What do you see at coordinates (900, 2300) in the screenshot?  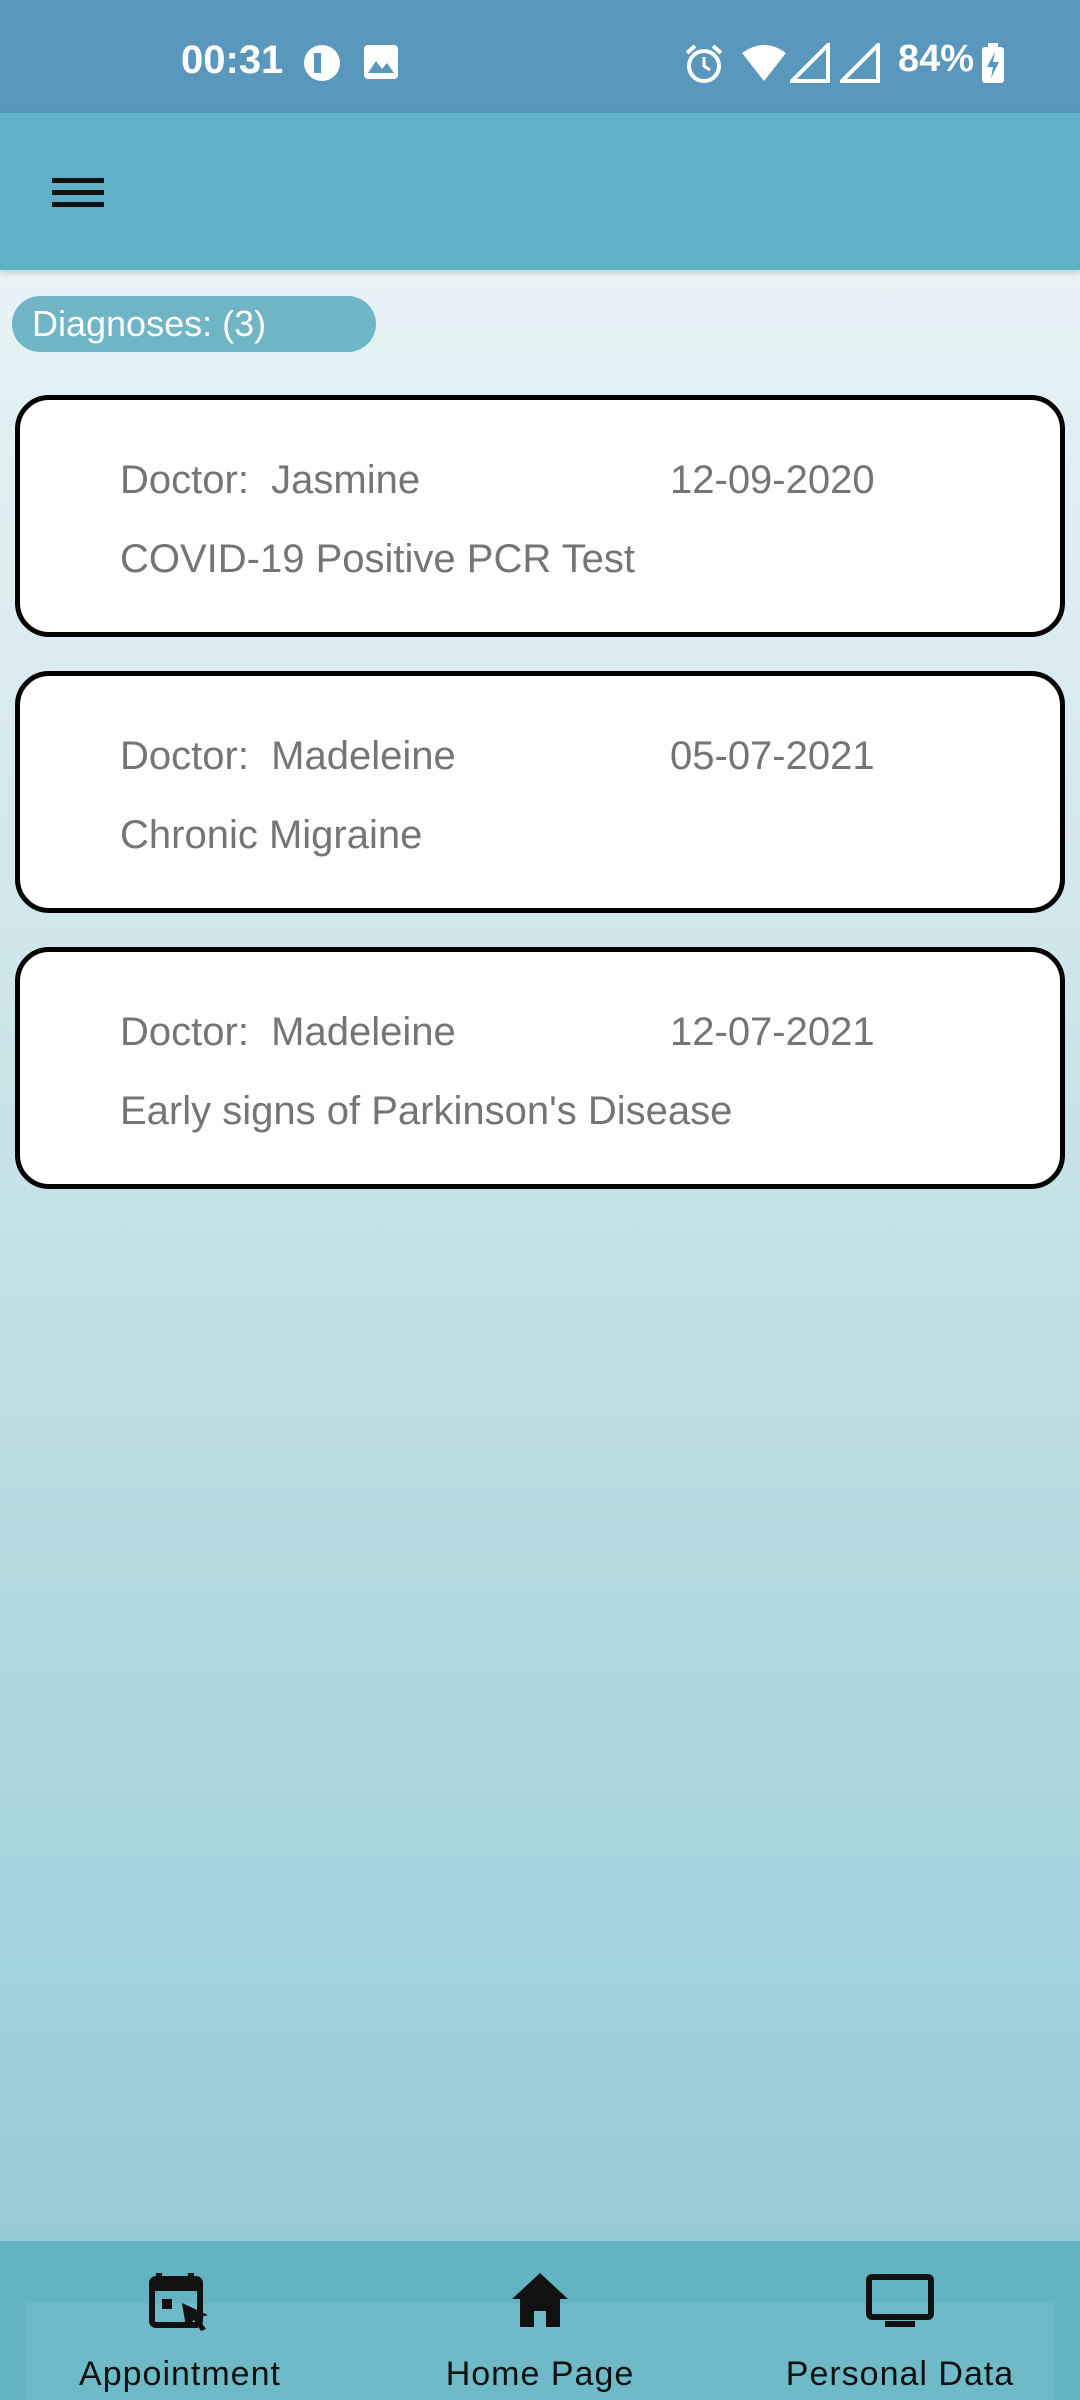 I see `monitor-icon` at bounding box center [900, 2300].